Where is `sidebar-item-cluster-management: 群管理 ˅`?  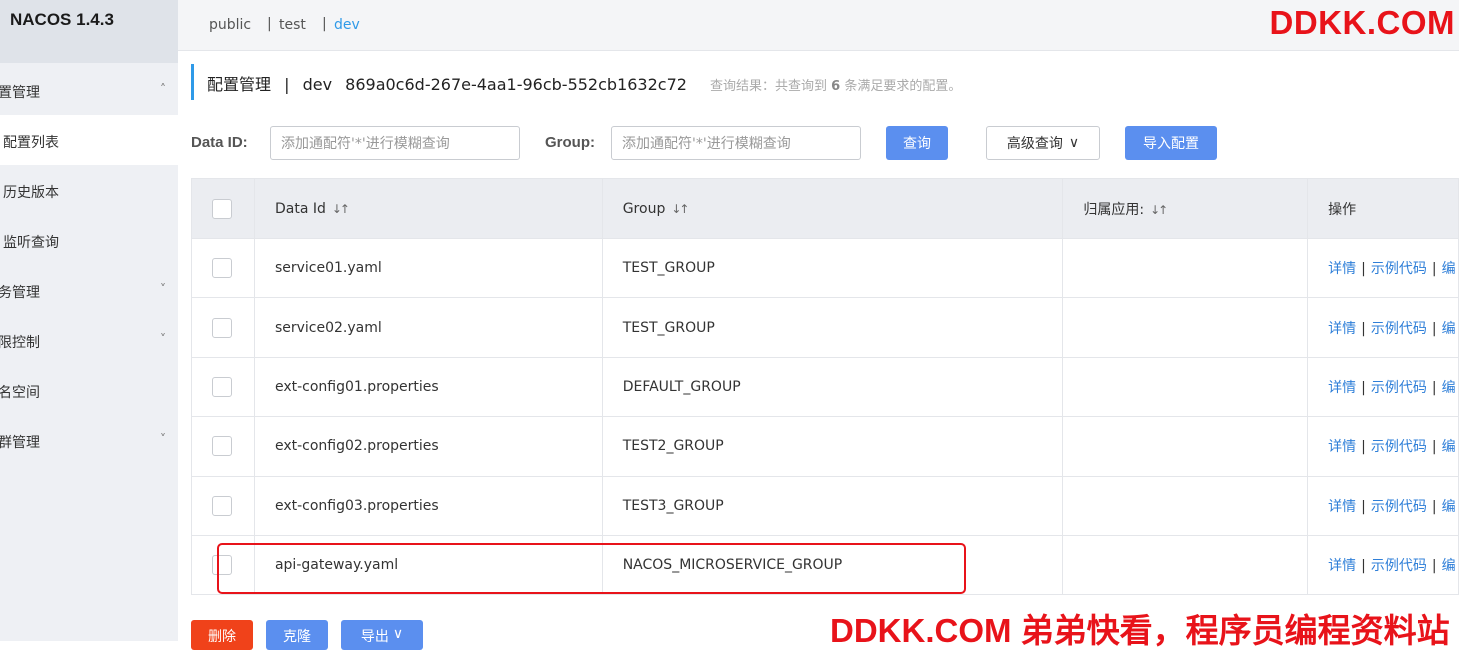 sidebar-item-cluster-management: 群管理 ˅ is located at coordinates (89, 440).